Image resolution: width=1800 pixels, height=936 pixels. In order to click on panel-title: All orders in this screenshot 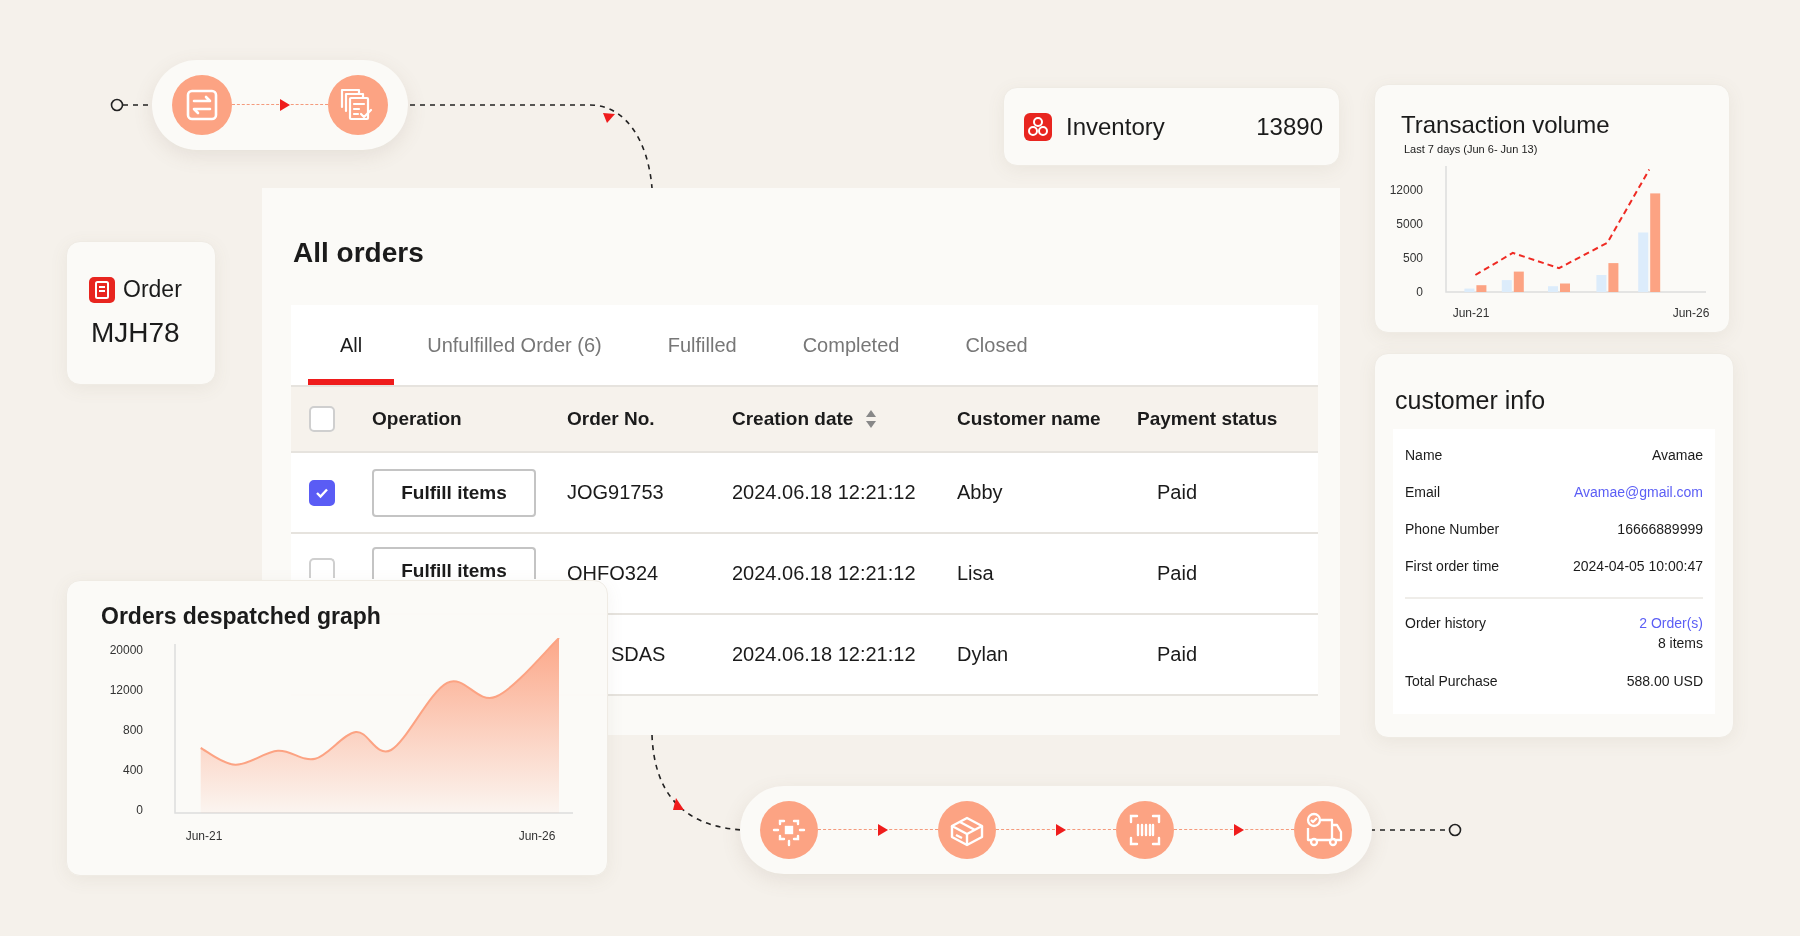, I will do `click(358, 253)`.